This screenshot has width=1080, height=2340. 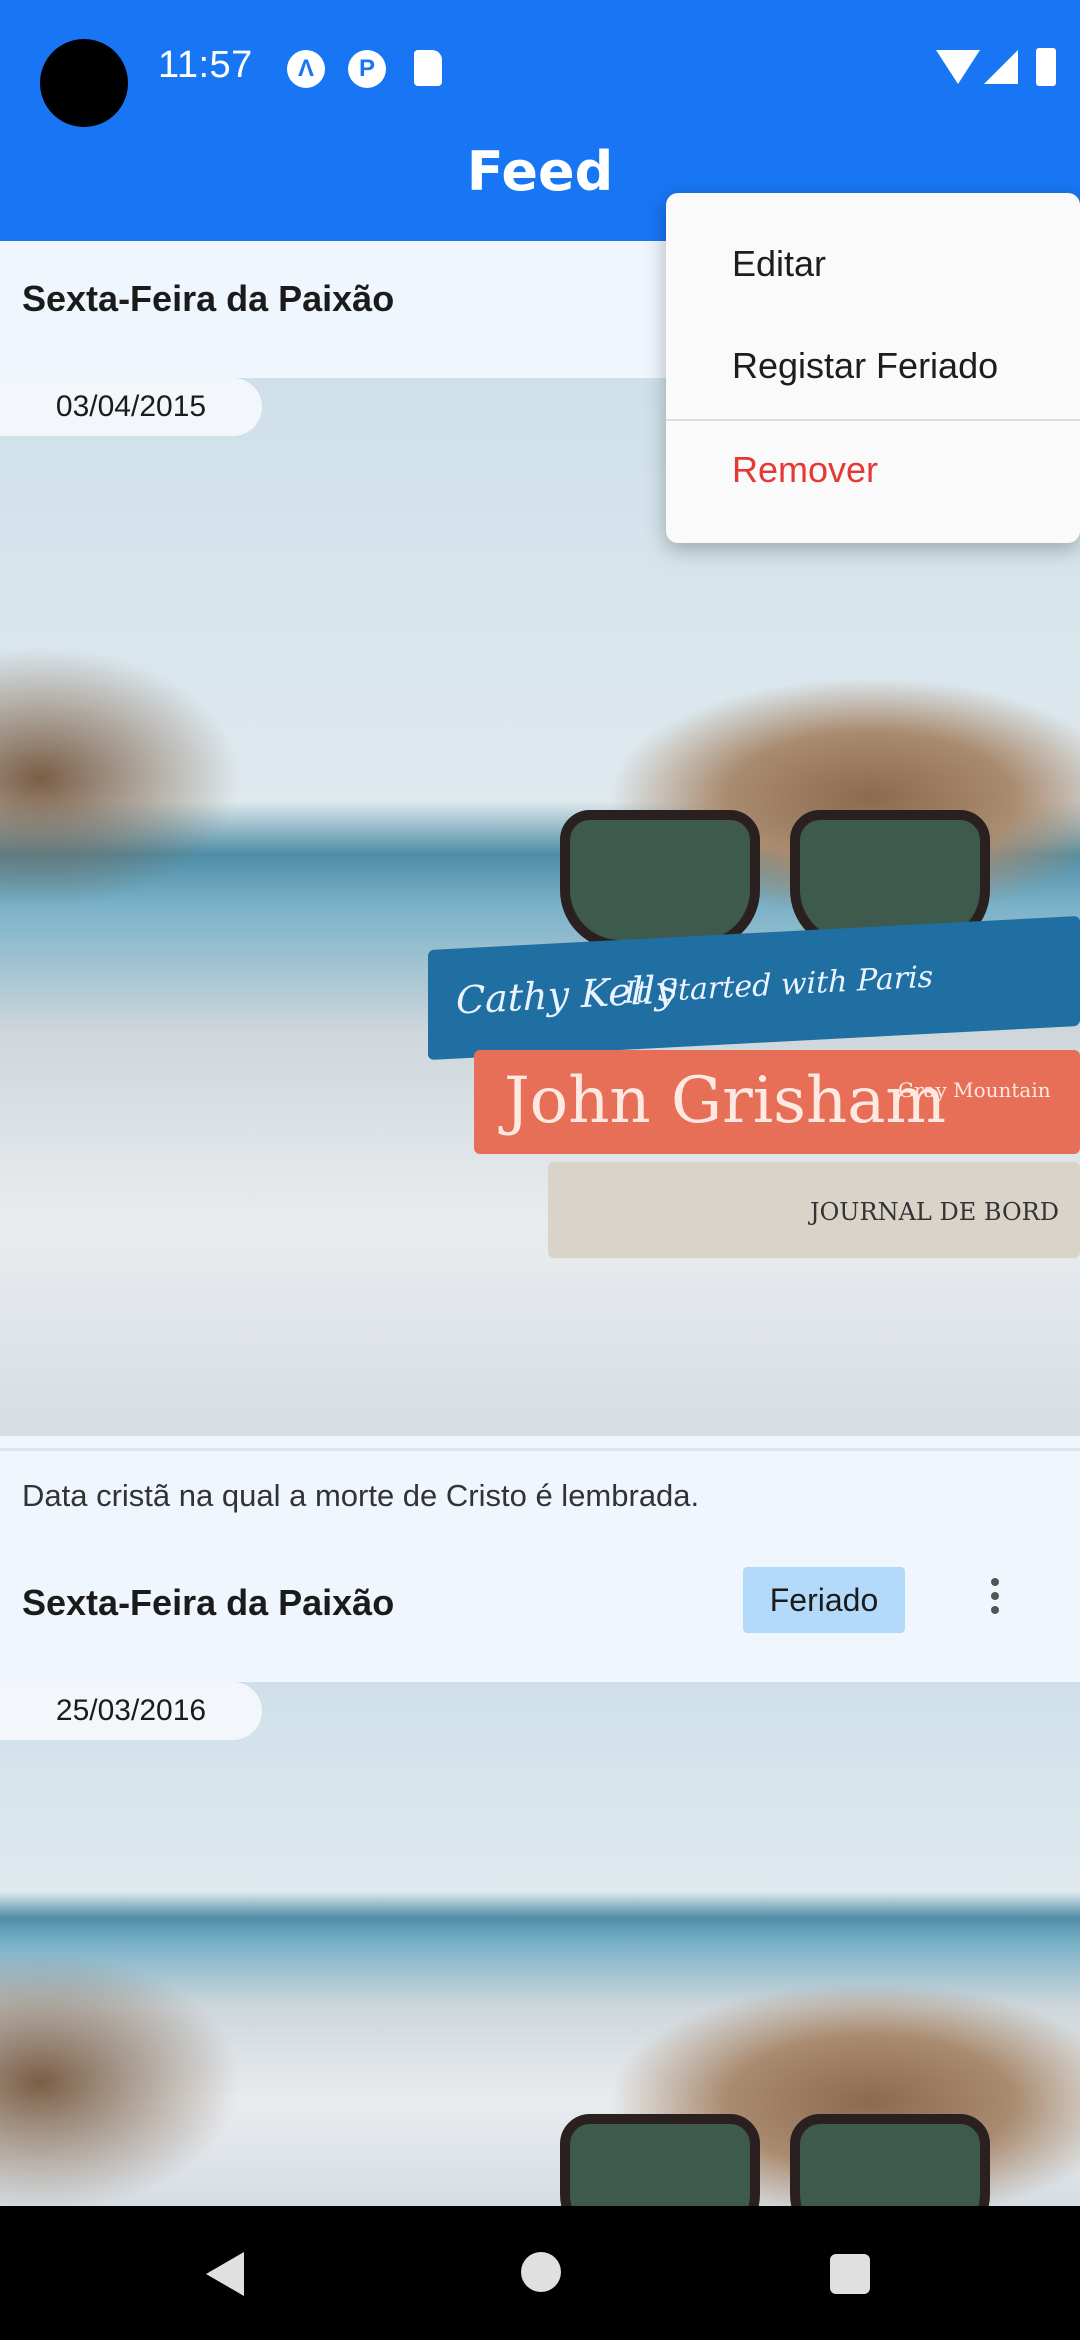 What do you see at coordinates (958, 67) in the screenshot?
I see `wifi-icon` at bounding box center [958, 67].